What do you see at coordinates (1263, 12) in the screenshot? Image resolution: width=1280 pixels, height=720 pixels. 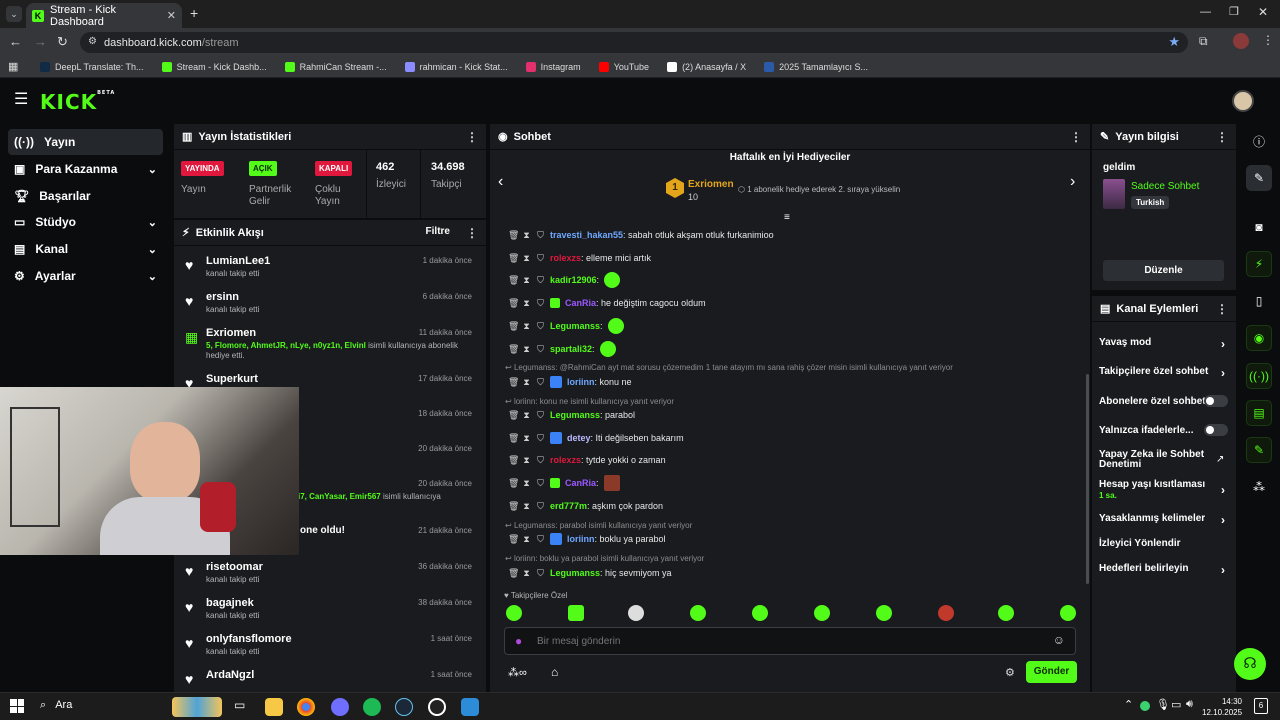 I see `window-close-icon: ✕` at bounding box center [1263, 12].